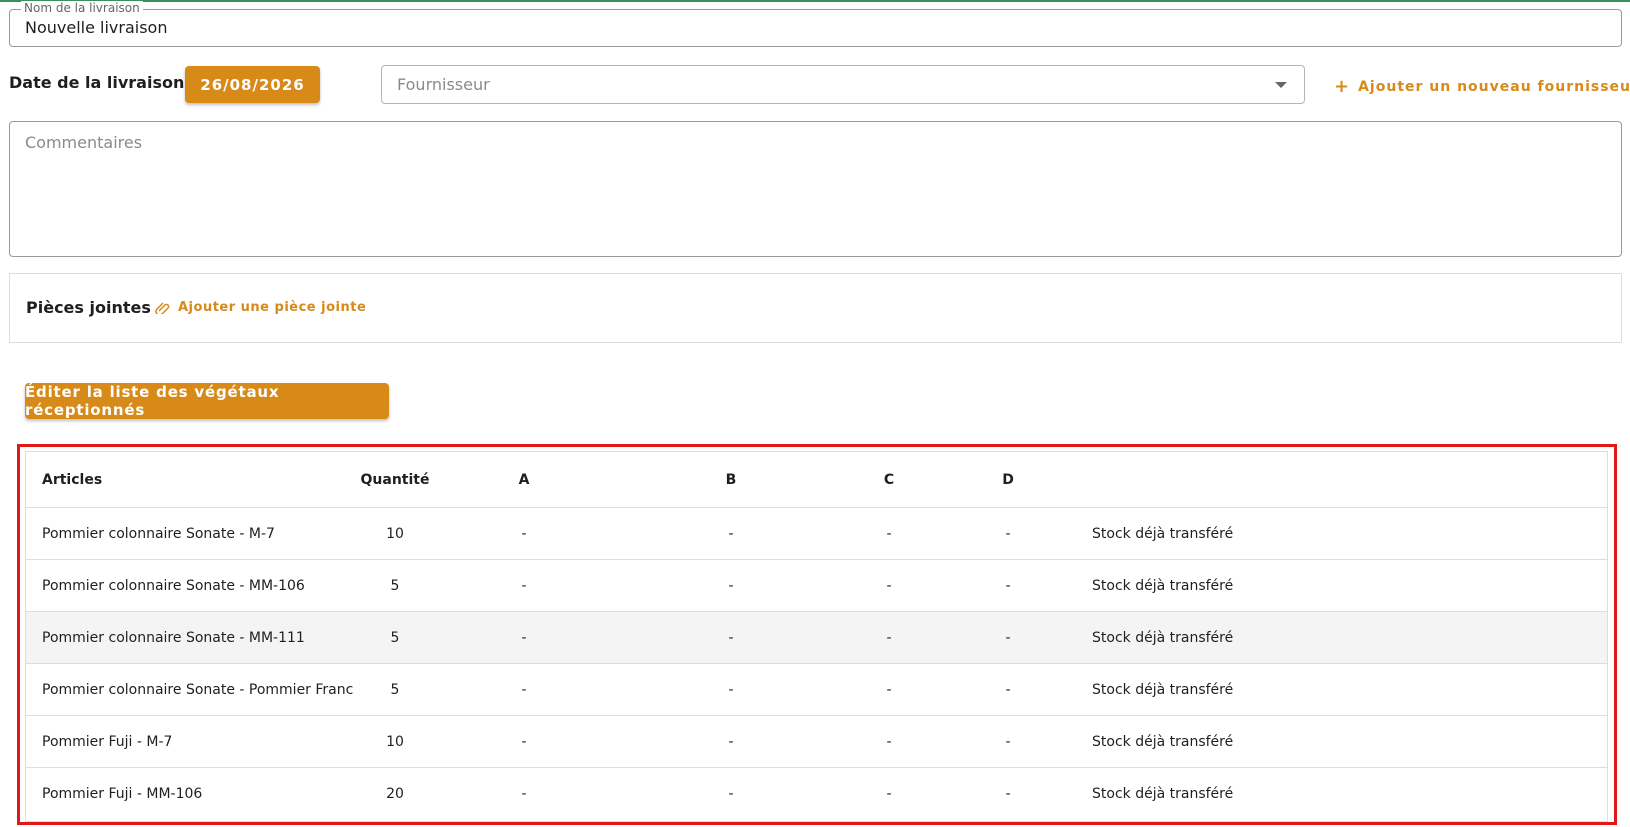 The width and height of the screenshot is (1630, 827). I want to click on plus-icon: +, so click(1342, 86).